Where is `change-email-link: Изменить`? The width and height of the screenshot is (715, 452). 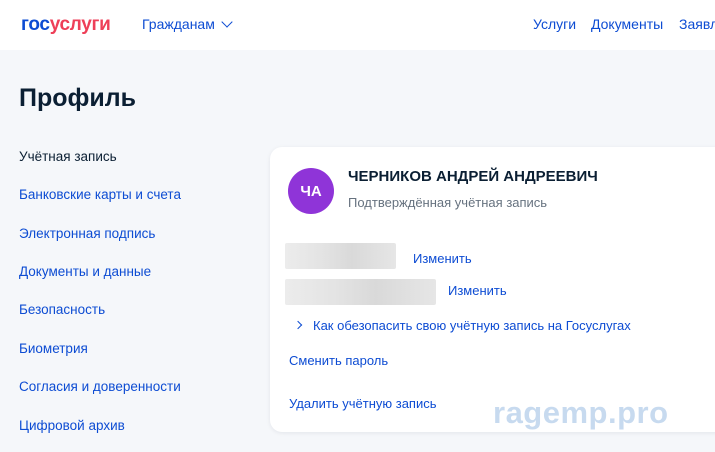 change-email-link: Изменить is located at coordinates (477, 290).